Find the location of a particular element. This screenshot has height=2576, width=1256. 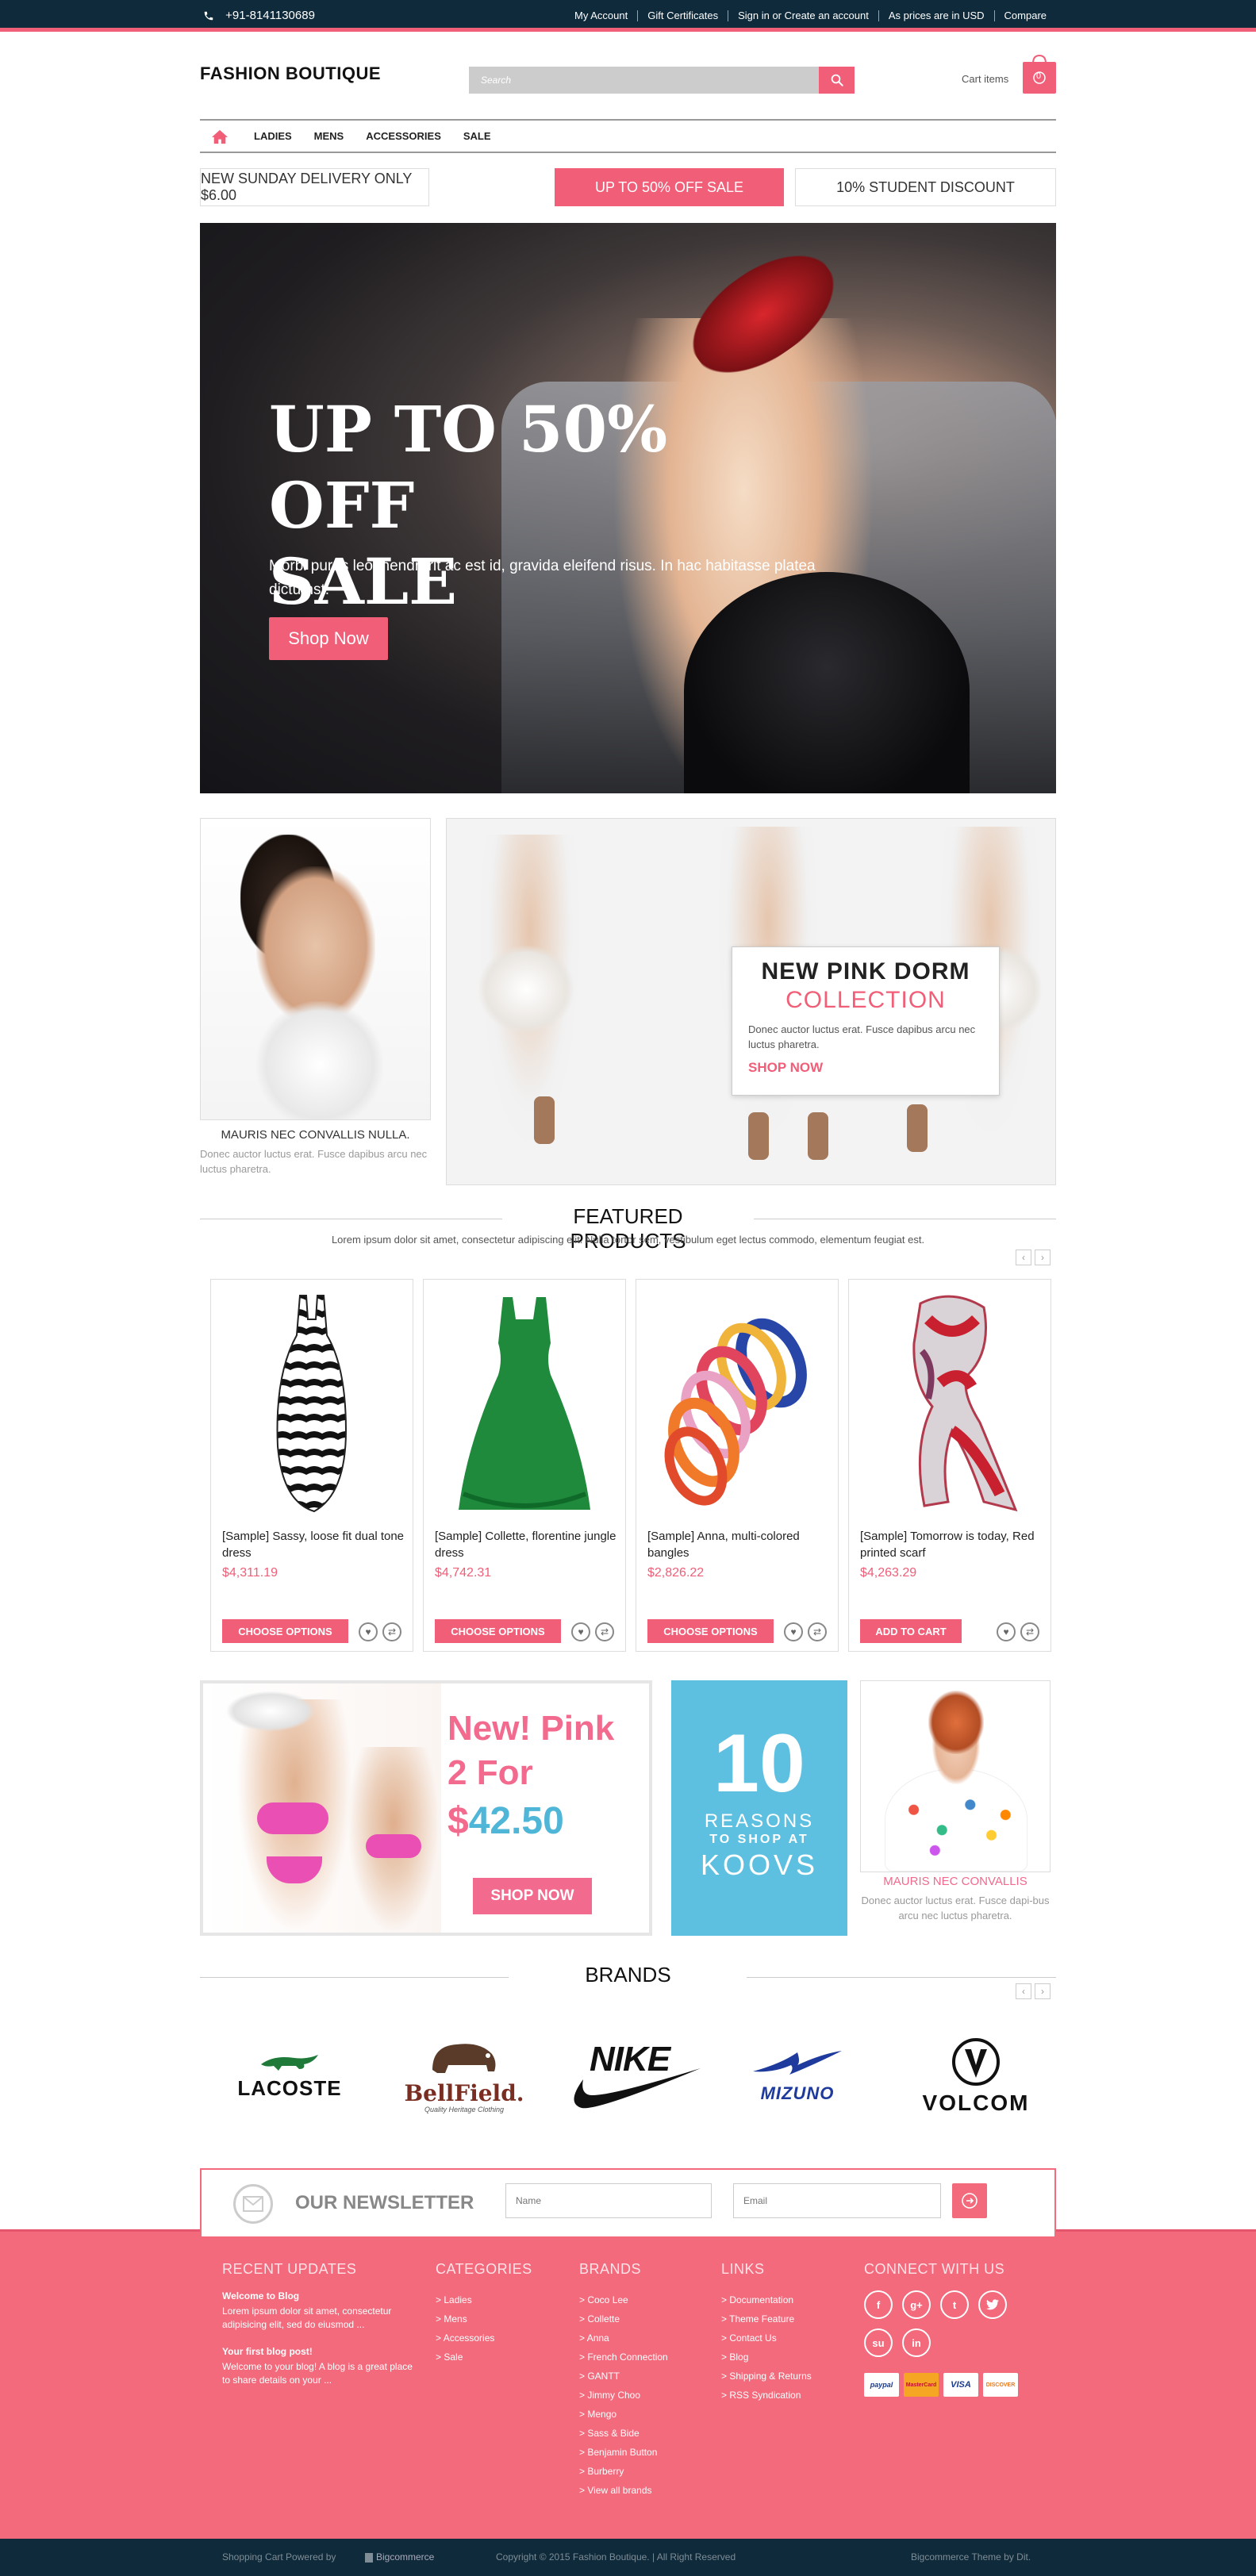

brand-nike: NIKE is located at coordinates (633, 2075).